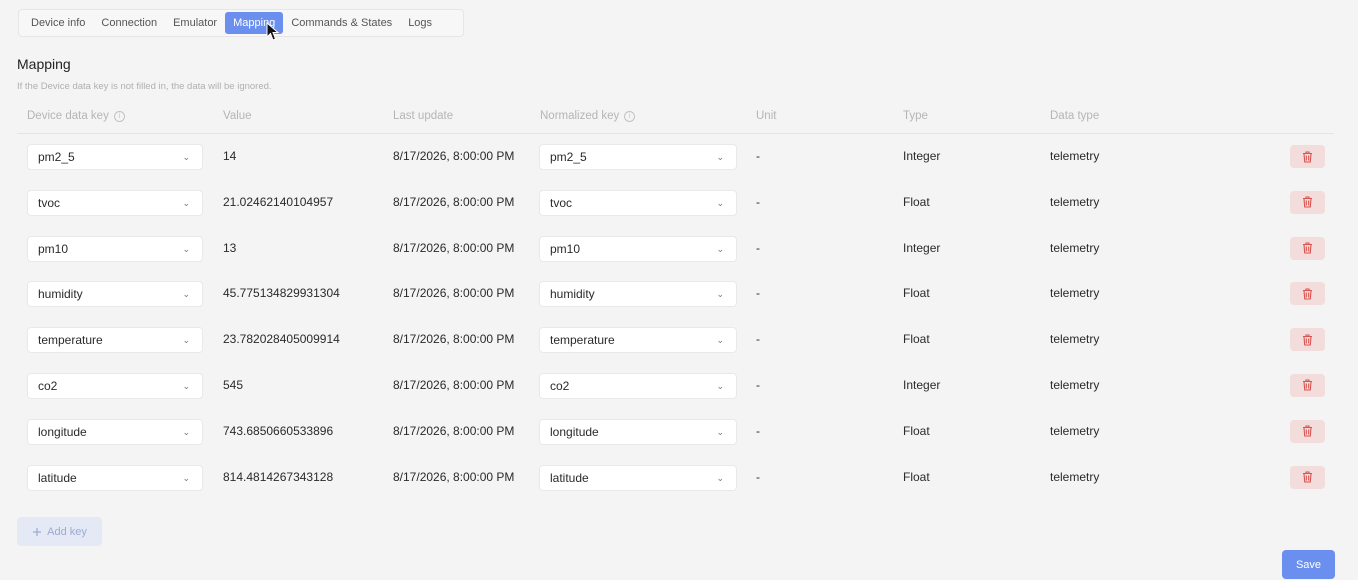  What do you see at coordinates (115, 431) in the screenshot?
I see `device-key-select: longitude ⌄` at bounding box center [115, 431].